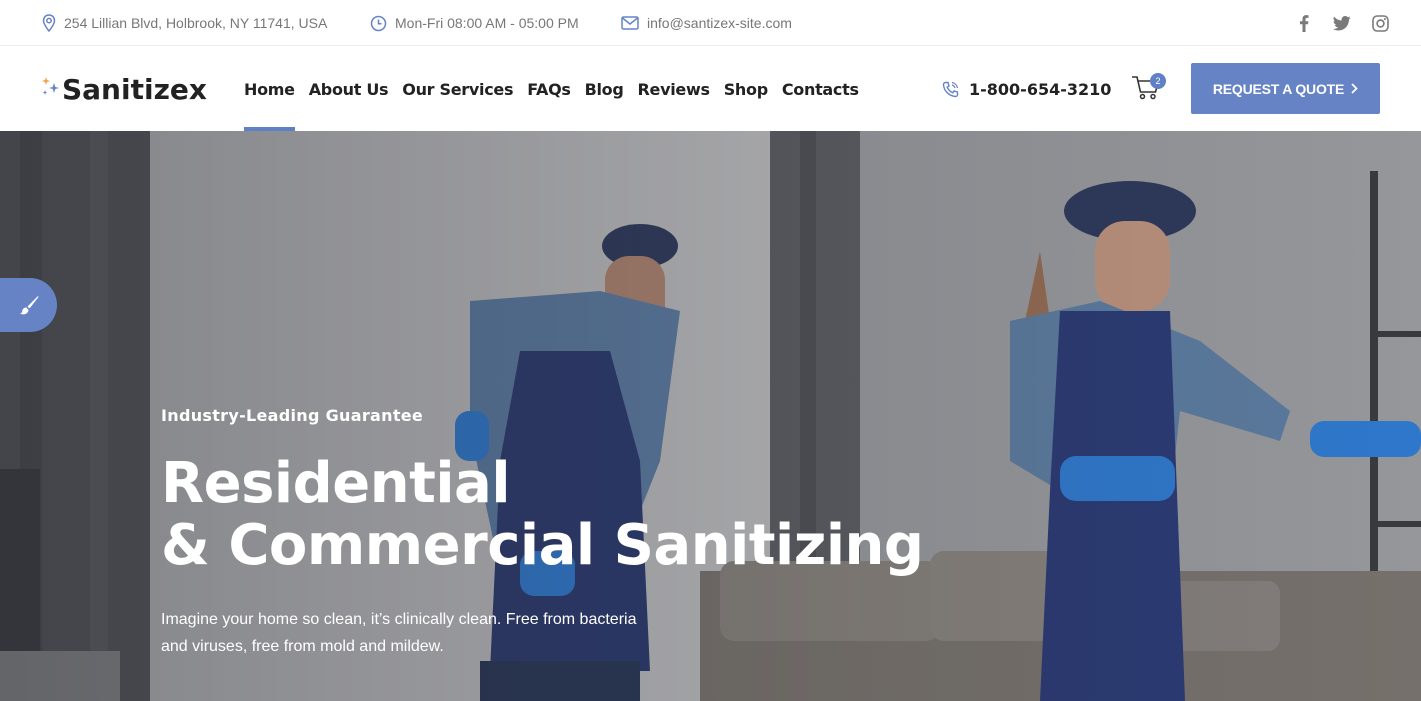 The height and width of the screenshot is (701, 1421). I want to click on mail-icon, so click(630, 23).